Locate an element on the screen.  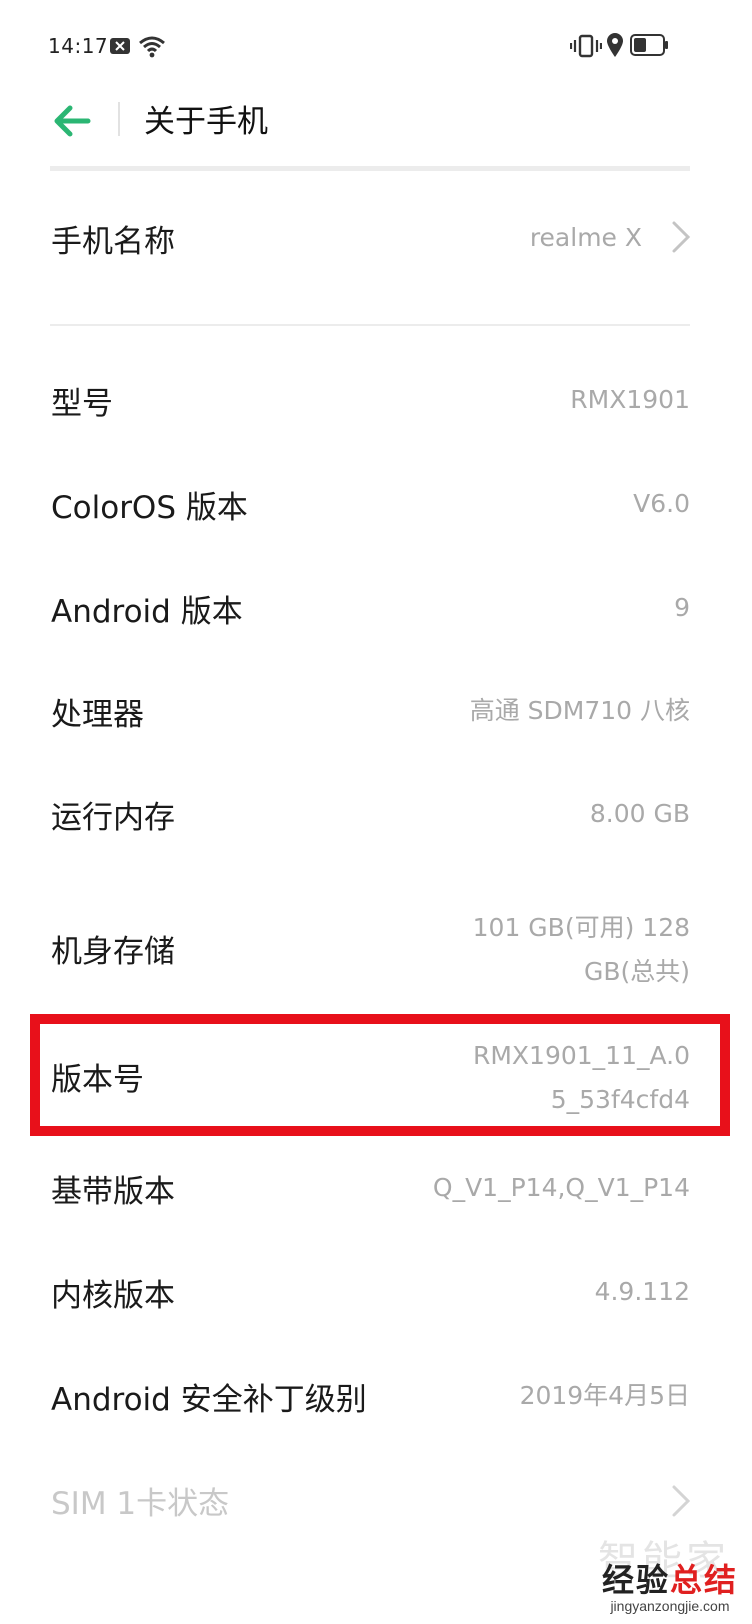
info-row-label: Android 版本 is located at coordinates (147, 612).